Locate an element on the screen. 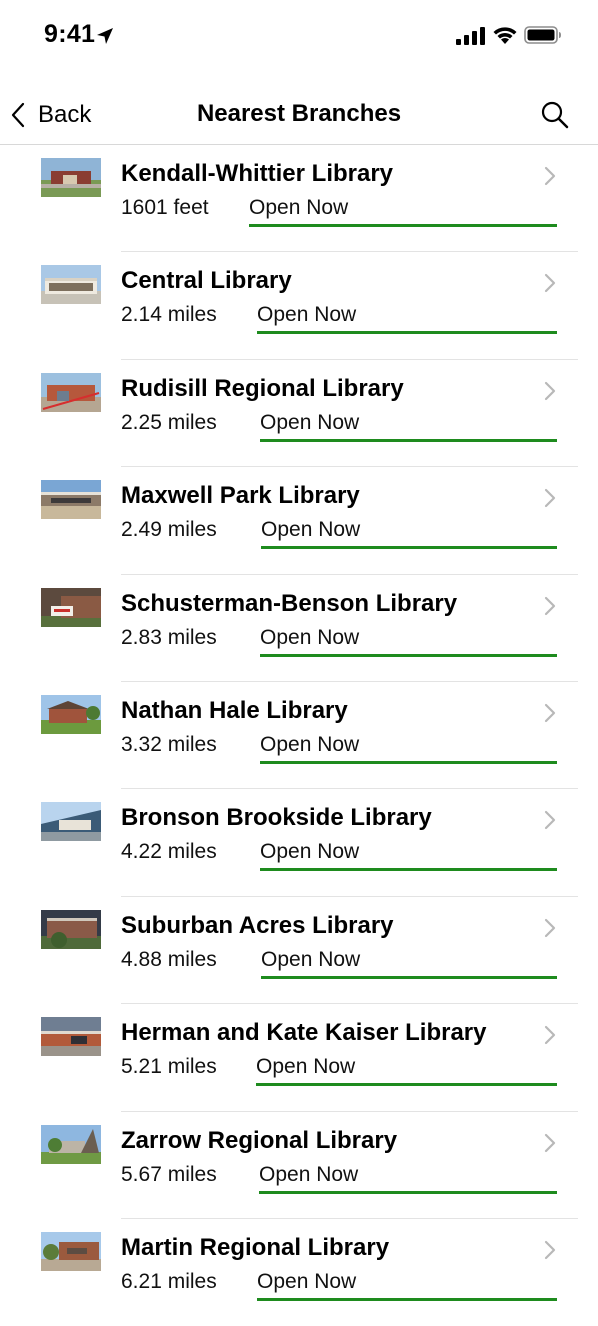  branch-name: Schusterman-Benson Library is located at coordinates (289, 603).